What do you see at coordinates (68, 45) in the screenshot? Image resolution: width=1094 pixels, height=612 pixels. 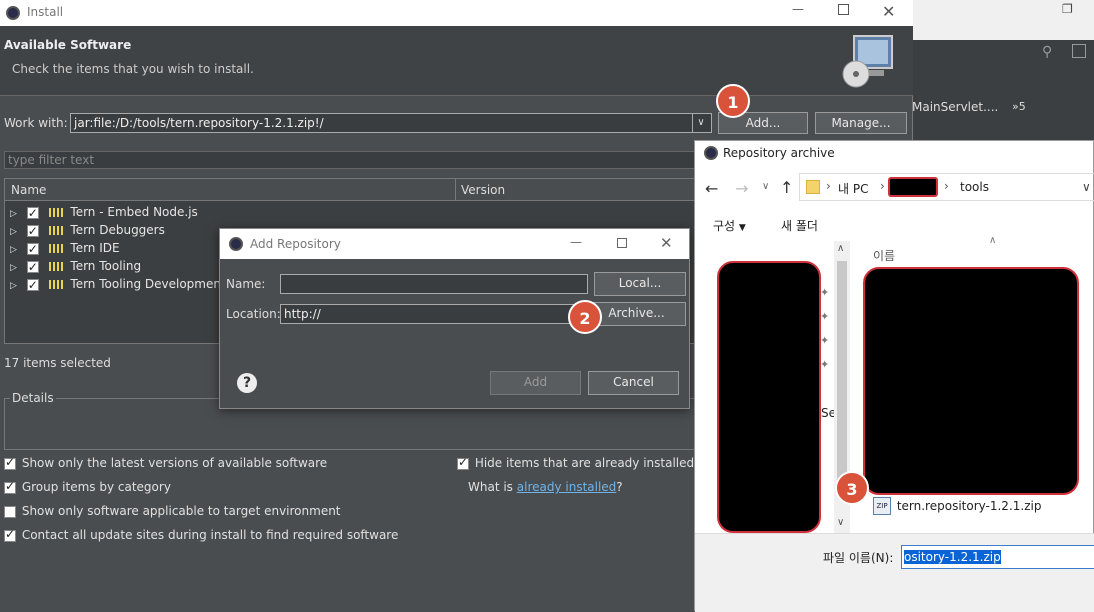 I see `page-title: Available Software` at bounding box center [68, 45].